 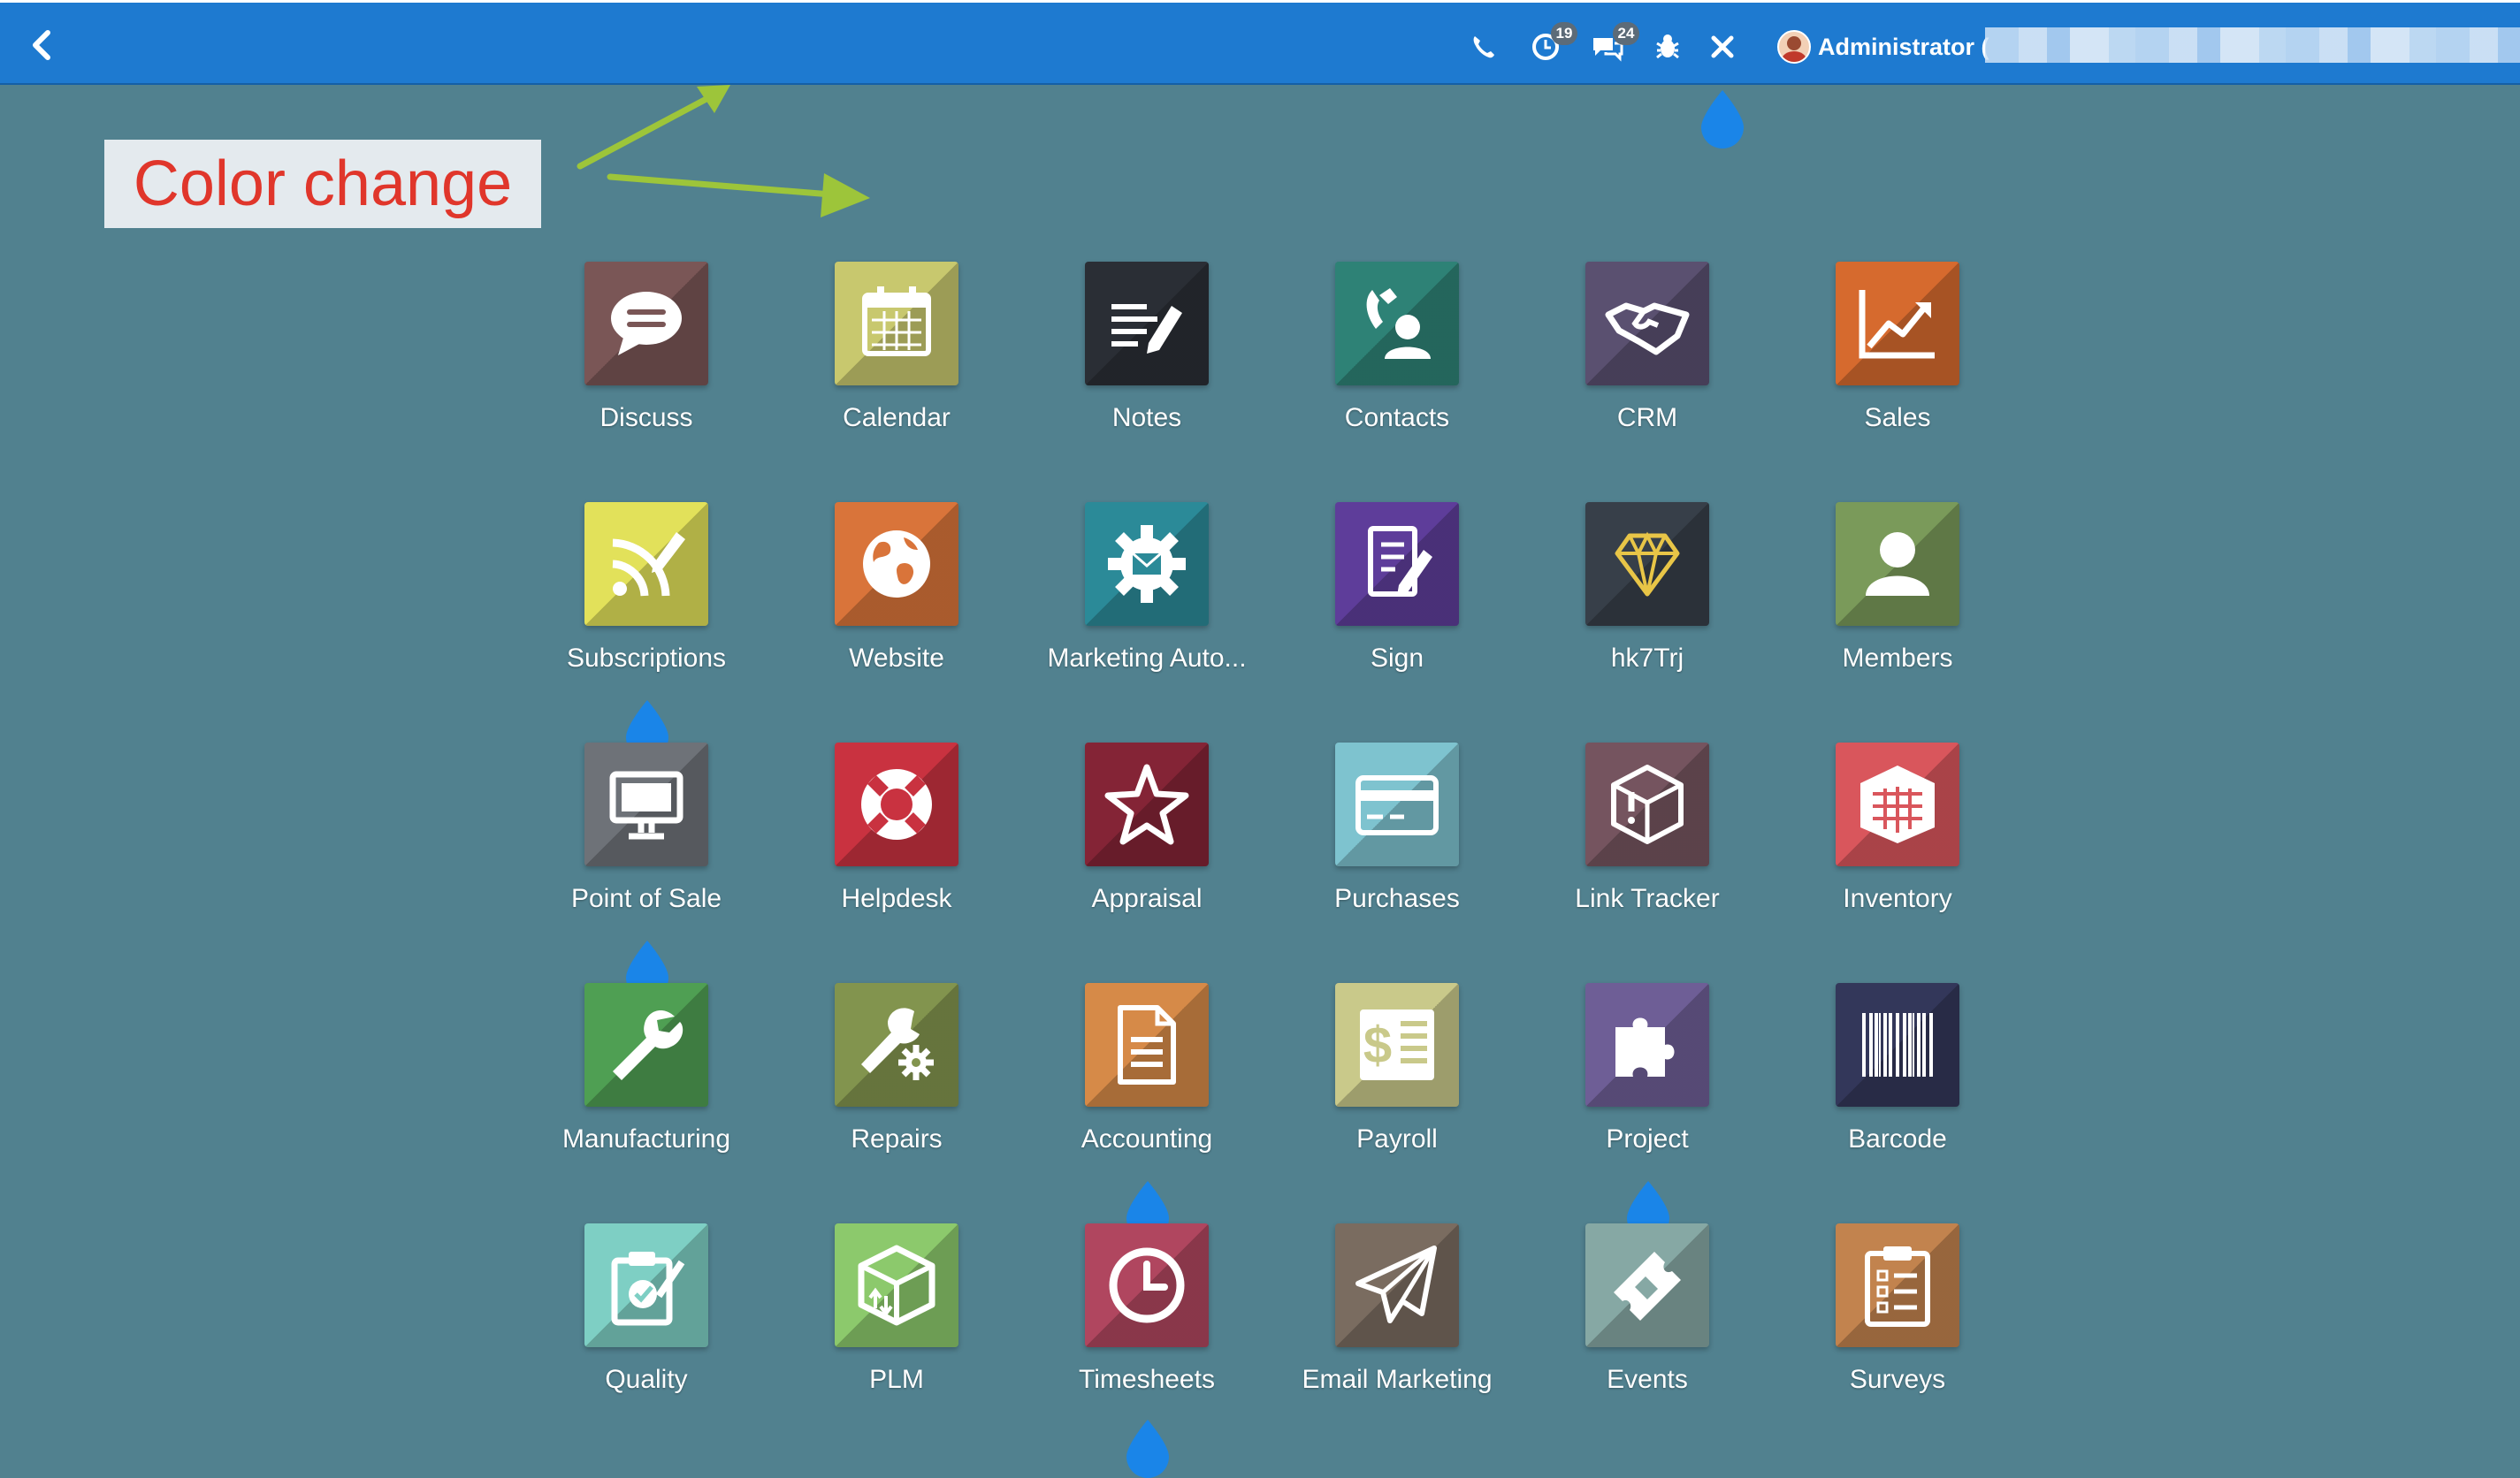 I want to click on app-label: PLM, so click(x=896, y=1379).